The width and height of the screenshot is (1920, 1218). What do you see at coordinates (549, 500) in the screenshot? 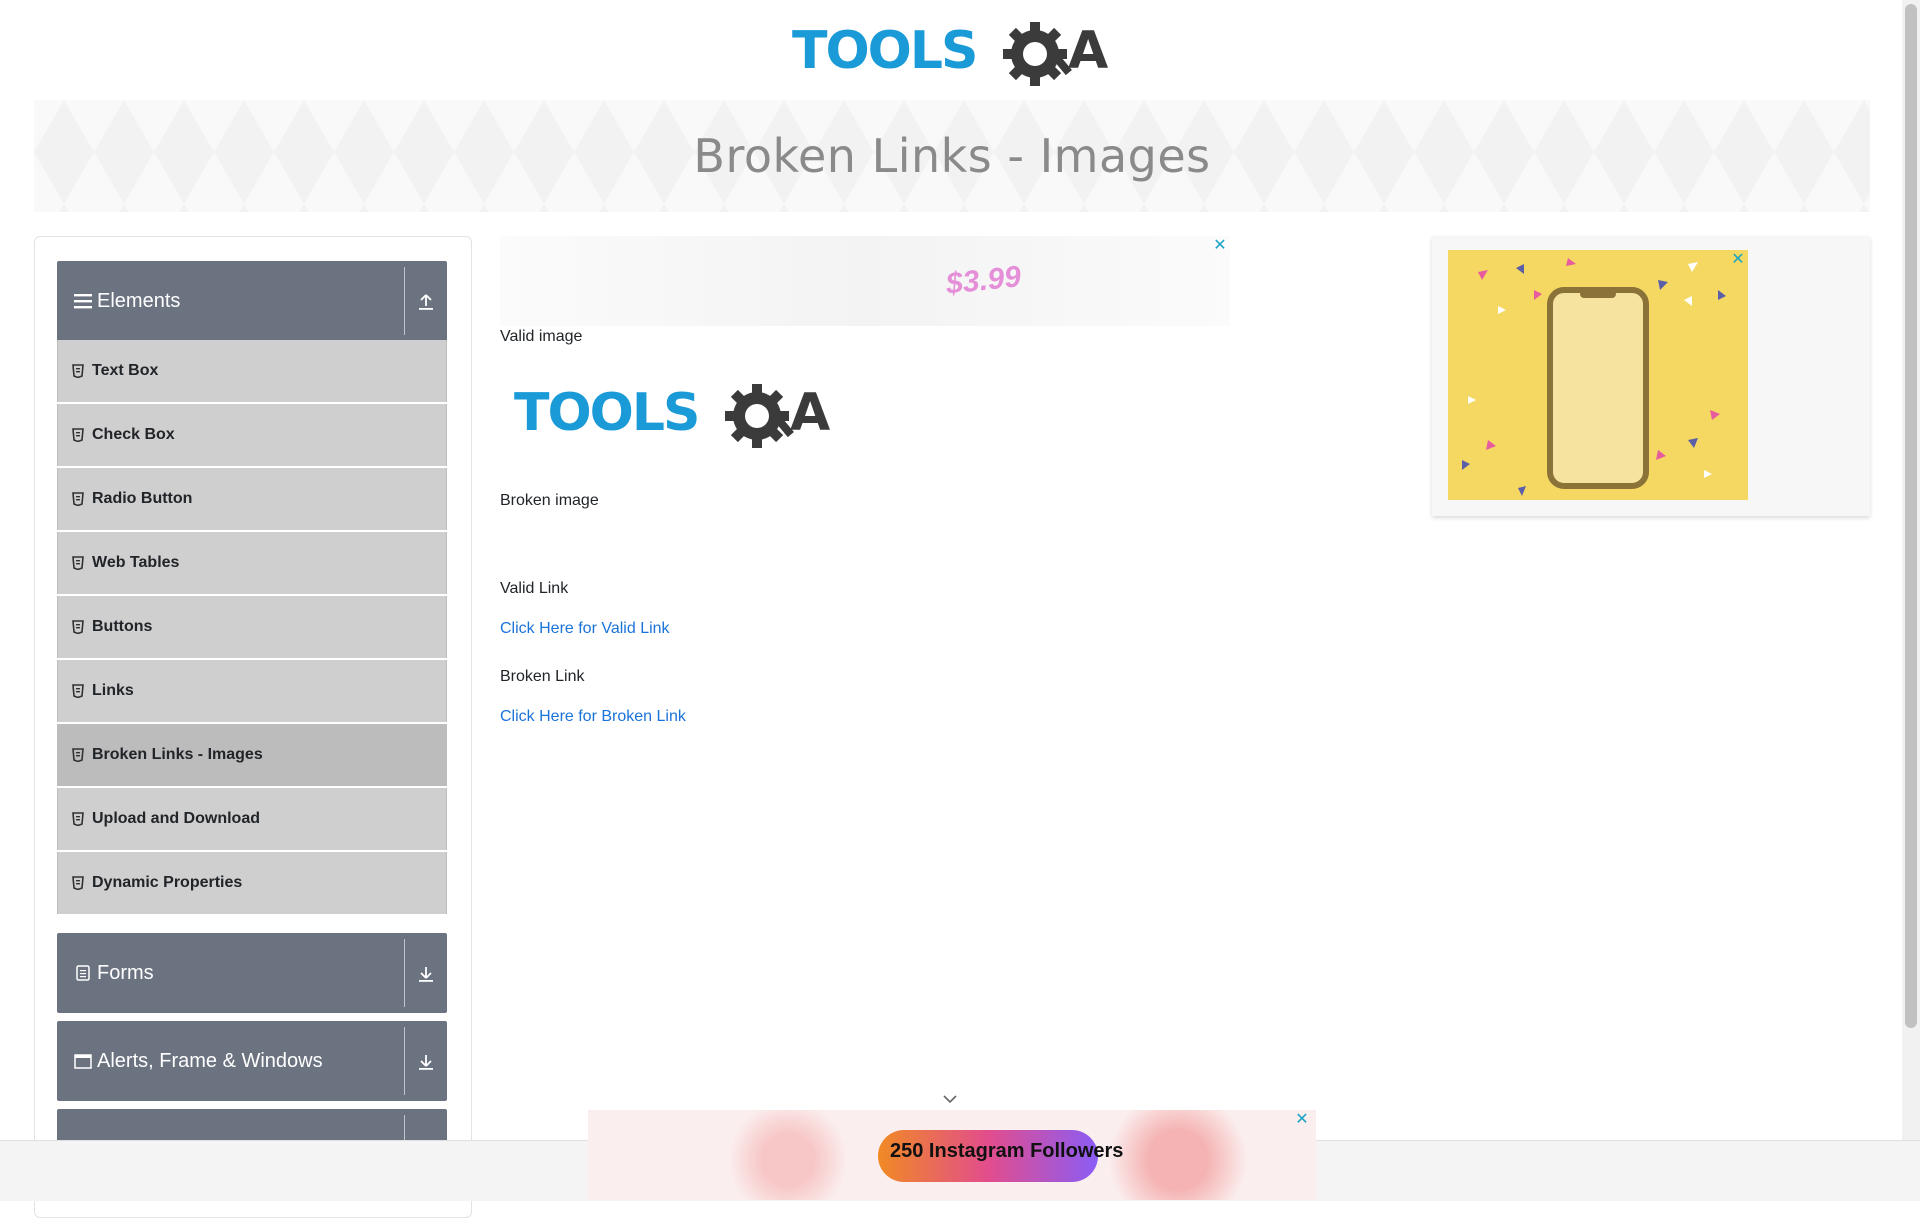
I see `broken-image-label: Broken image` at bounding box center [549, 500].